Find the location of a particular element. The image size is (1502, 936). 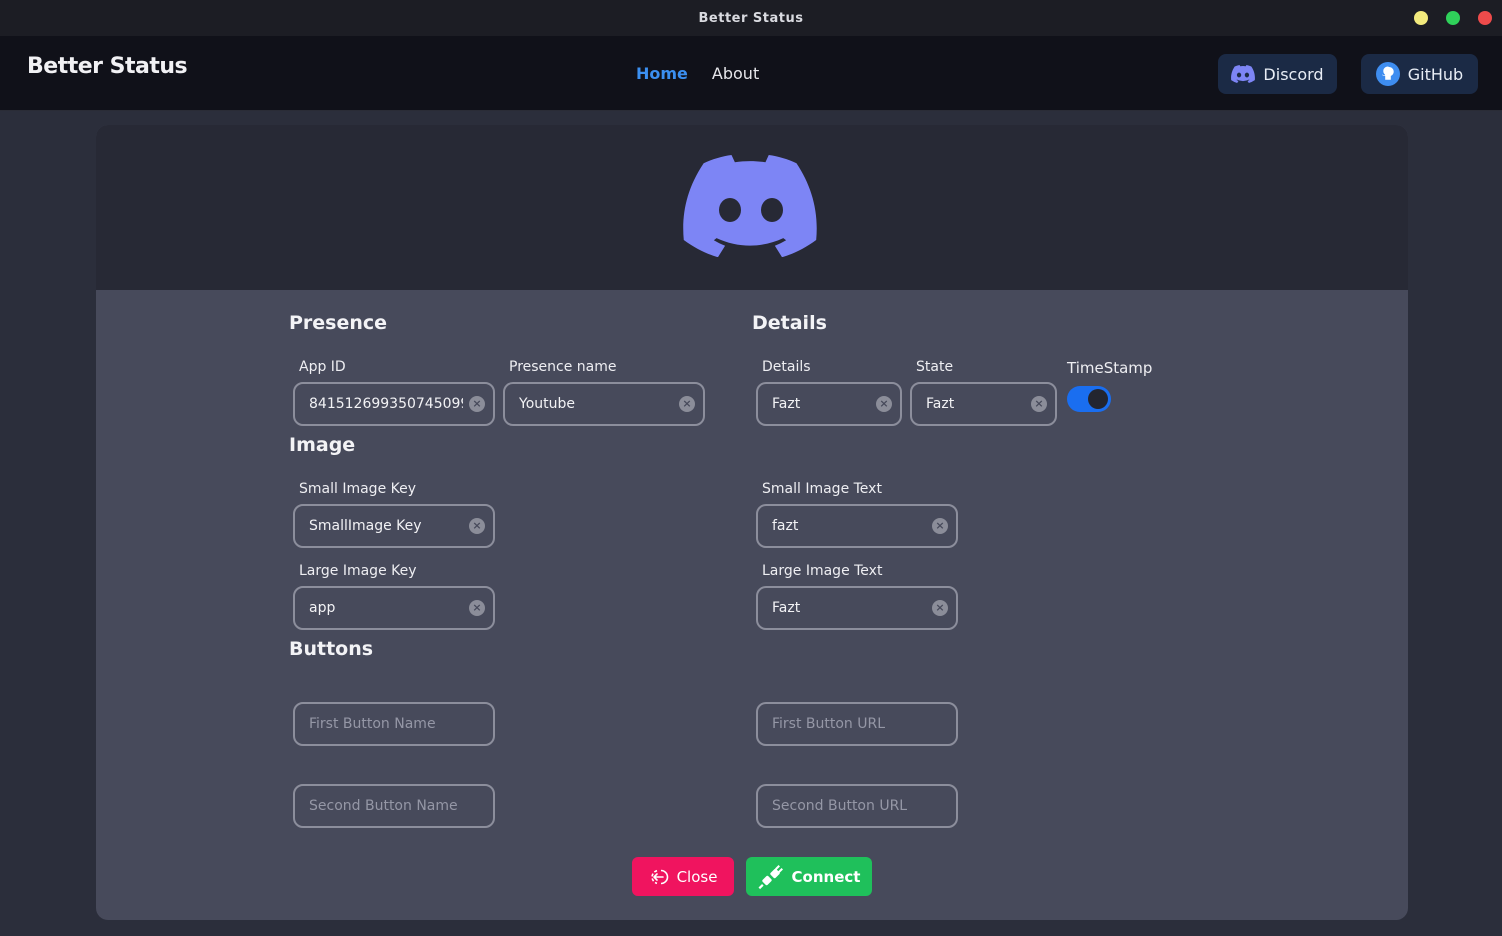

discord-logo-icon is located at coordinates (750, 206).